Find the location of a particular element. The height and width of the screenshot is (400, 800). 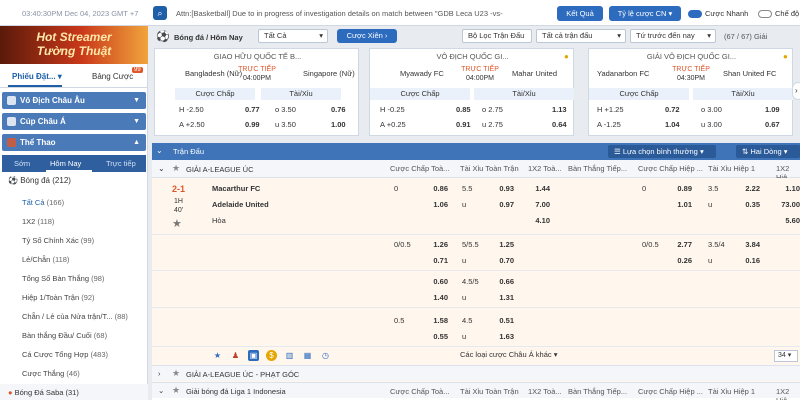

odd-value: 3.84 is located at coordinates (749, 244).